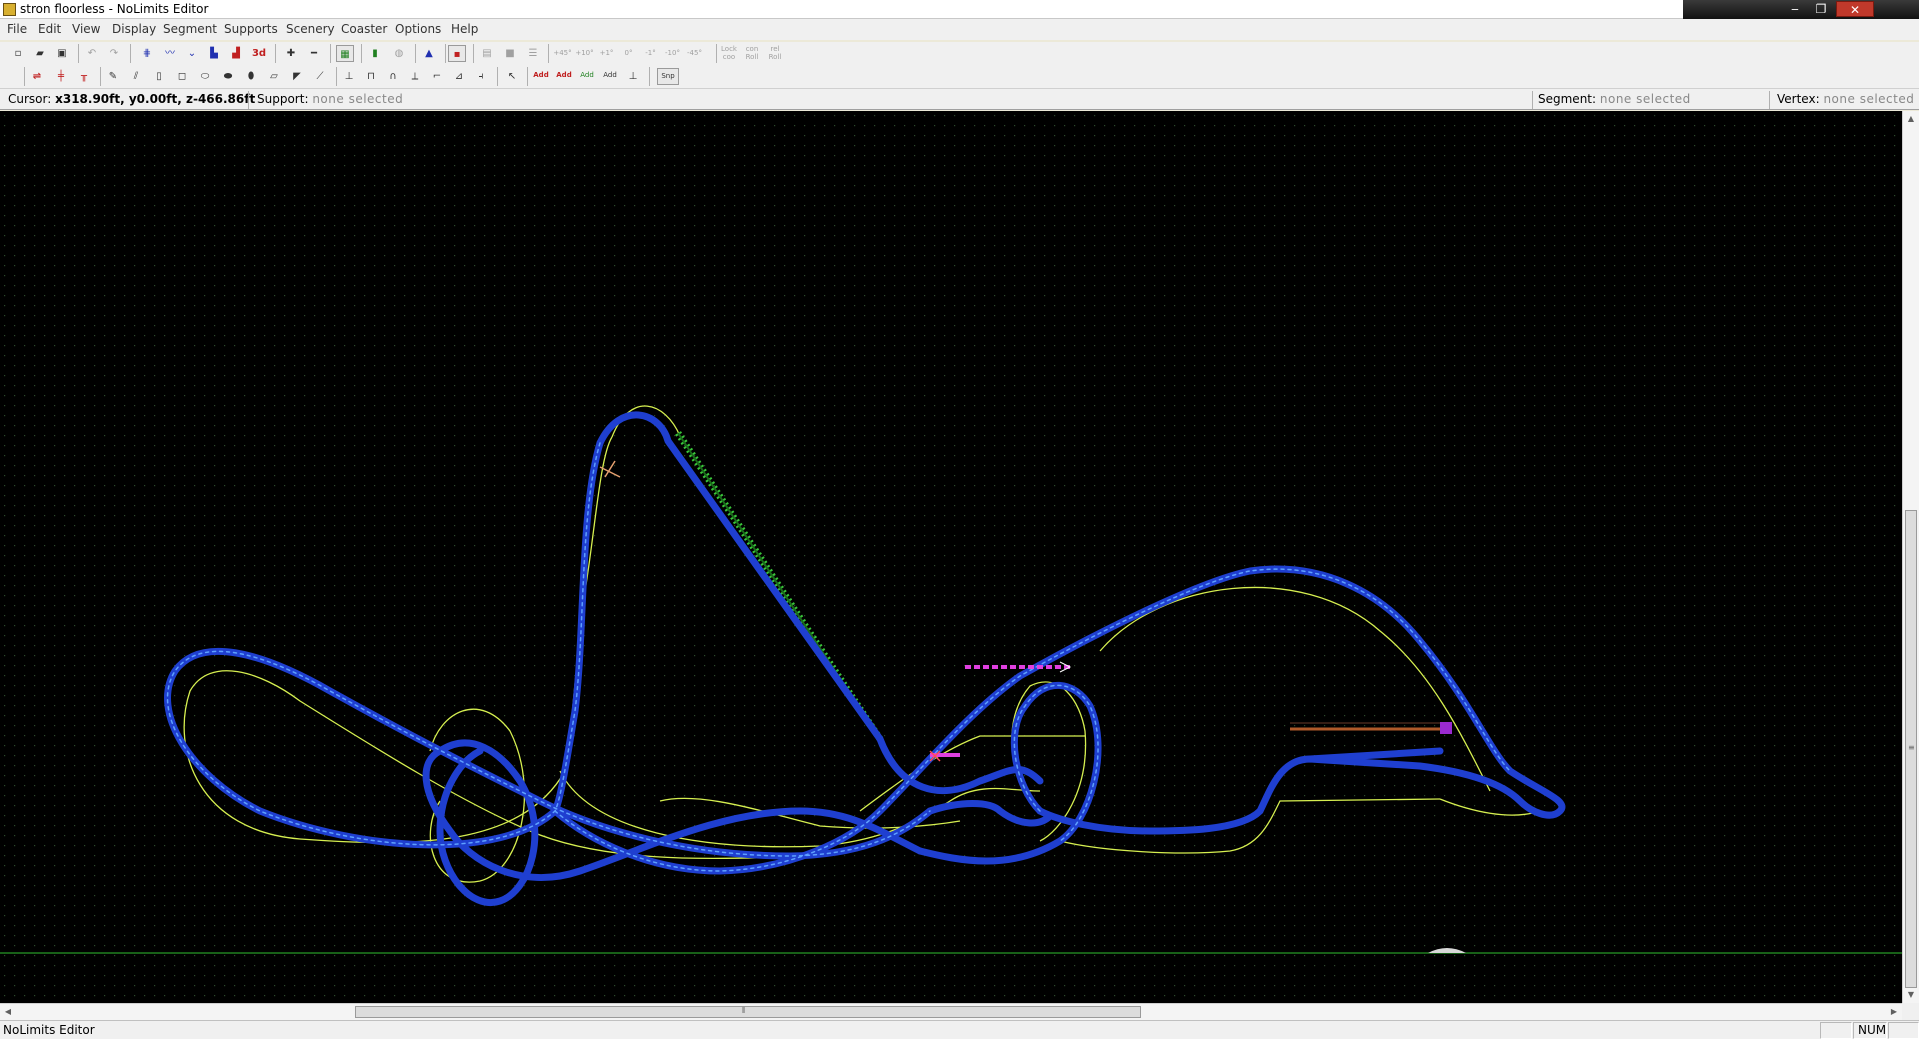  Describe the element at coordinates (393, 76) in the screenshot. I see `support-arch-icon: ∩` at that location.